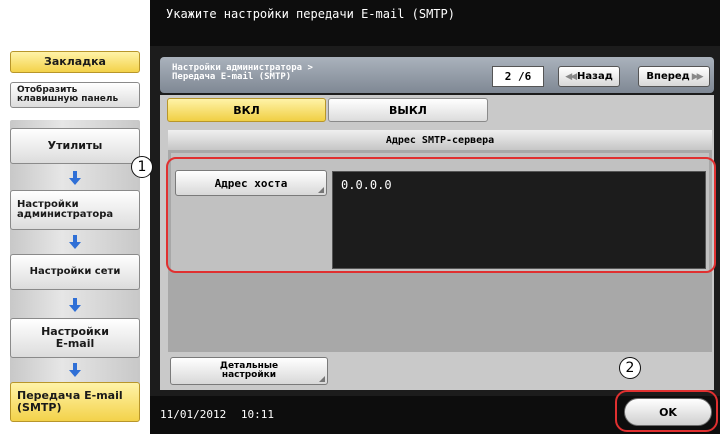  What do you see at coordinates (68, 94) in the screenshot?
I see `show-keyboard-label: Отобразить клавишную панель` at bounding box center [68, 94].